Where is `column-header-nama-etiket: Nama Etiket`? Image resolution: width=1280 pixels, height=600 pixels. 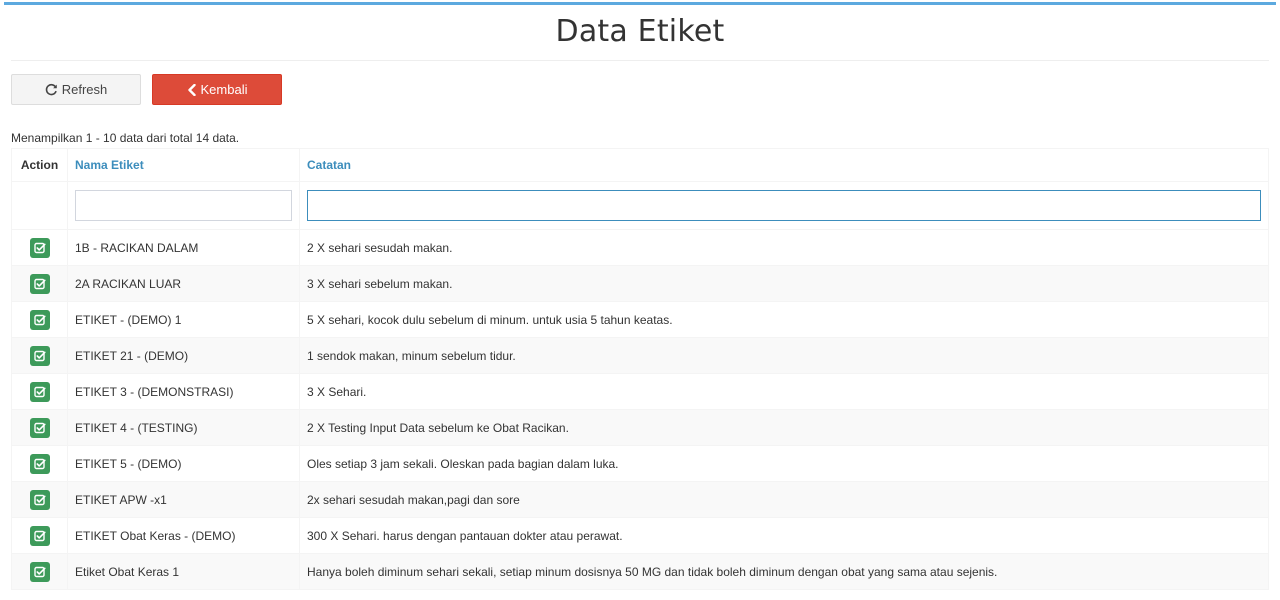 column-header-nama-etiket: Nama Etiket is located at coordinates (183, 165).